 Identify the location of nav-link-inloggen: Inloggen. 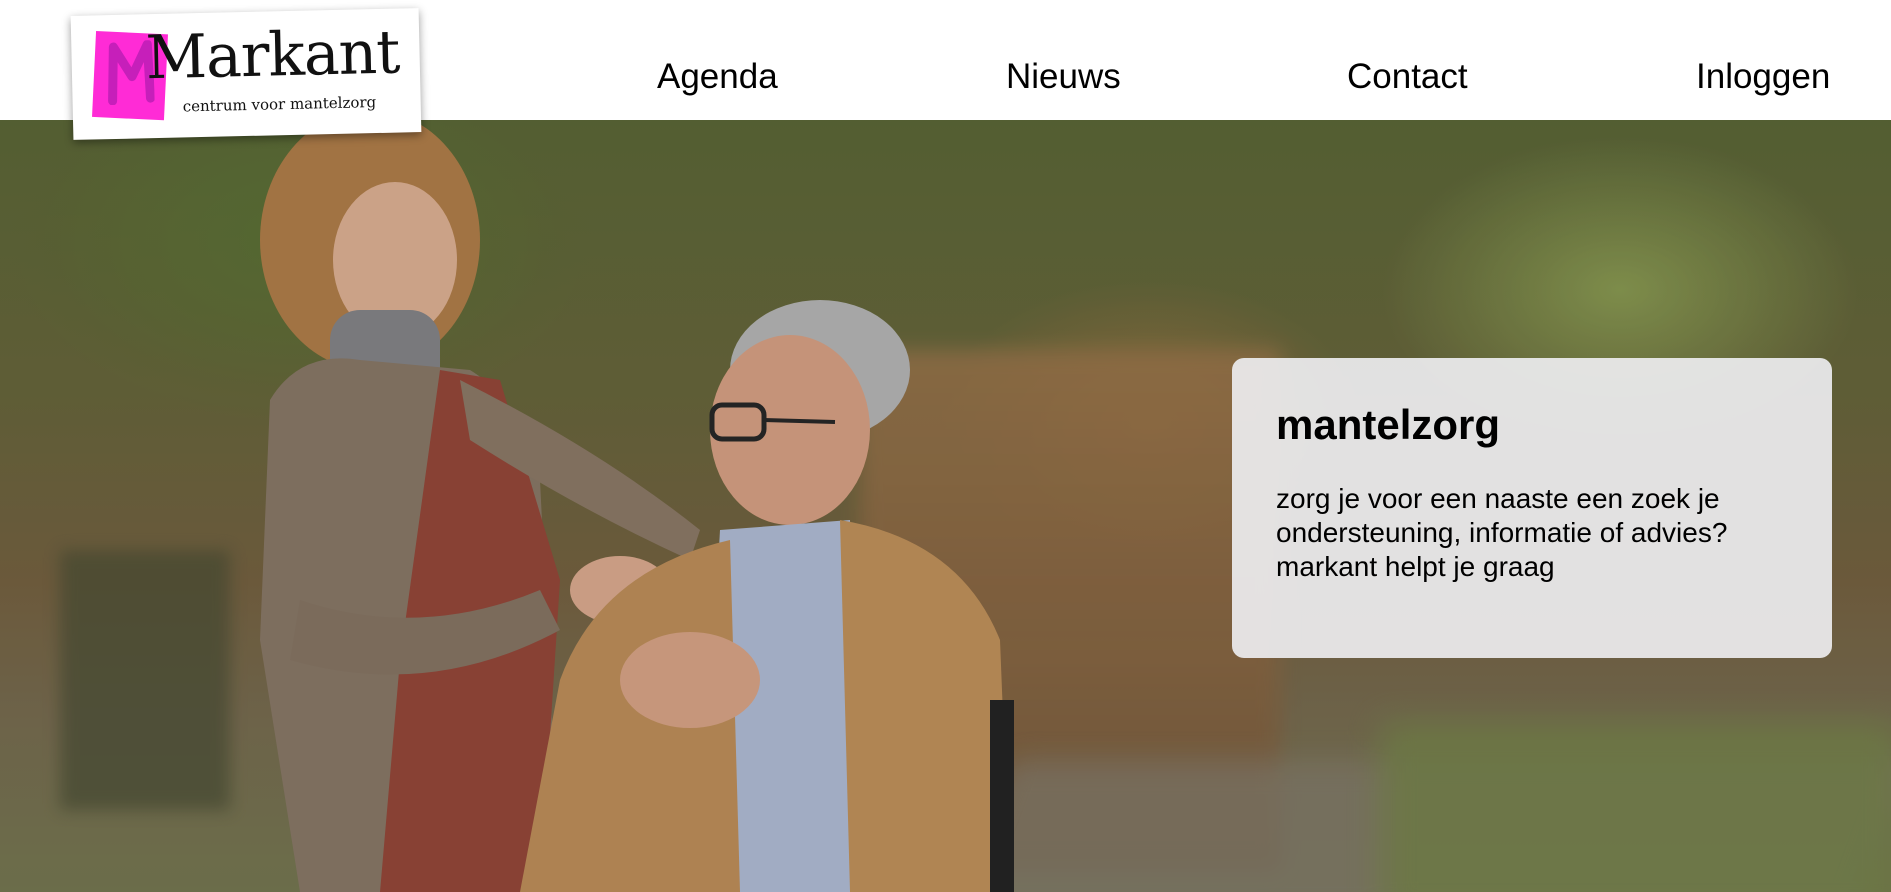
(1763, 77).